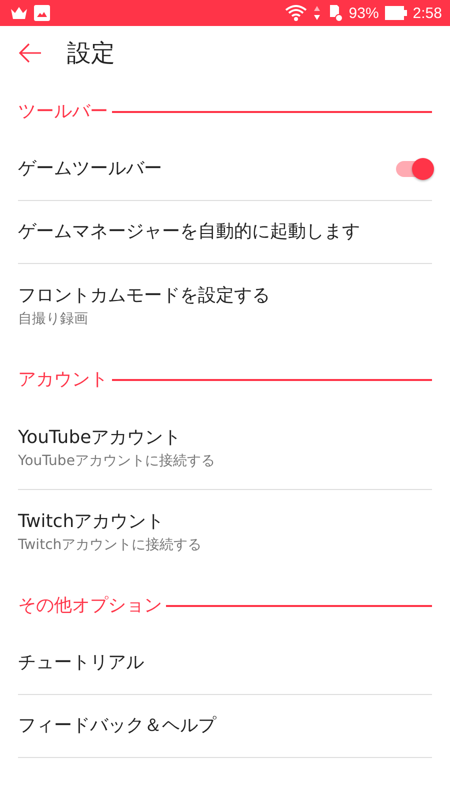 Image resolution: width=450 pixels, height=800 pixels. I want to click on item-title: Twitchアカウント, so click(92, 522).